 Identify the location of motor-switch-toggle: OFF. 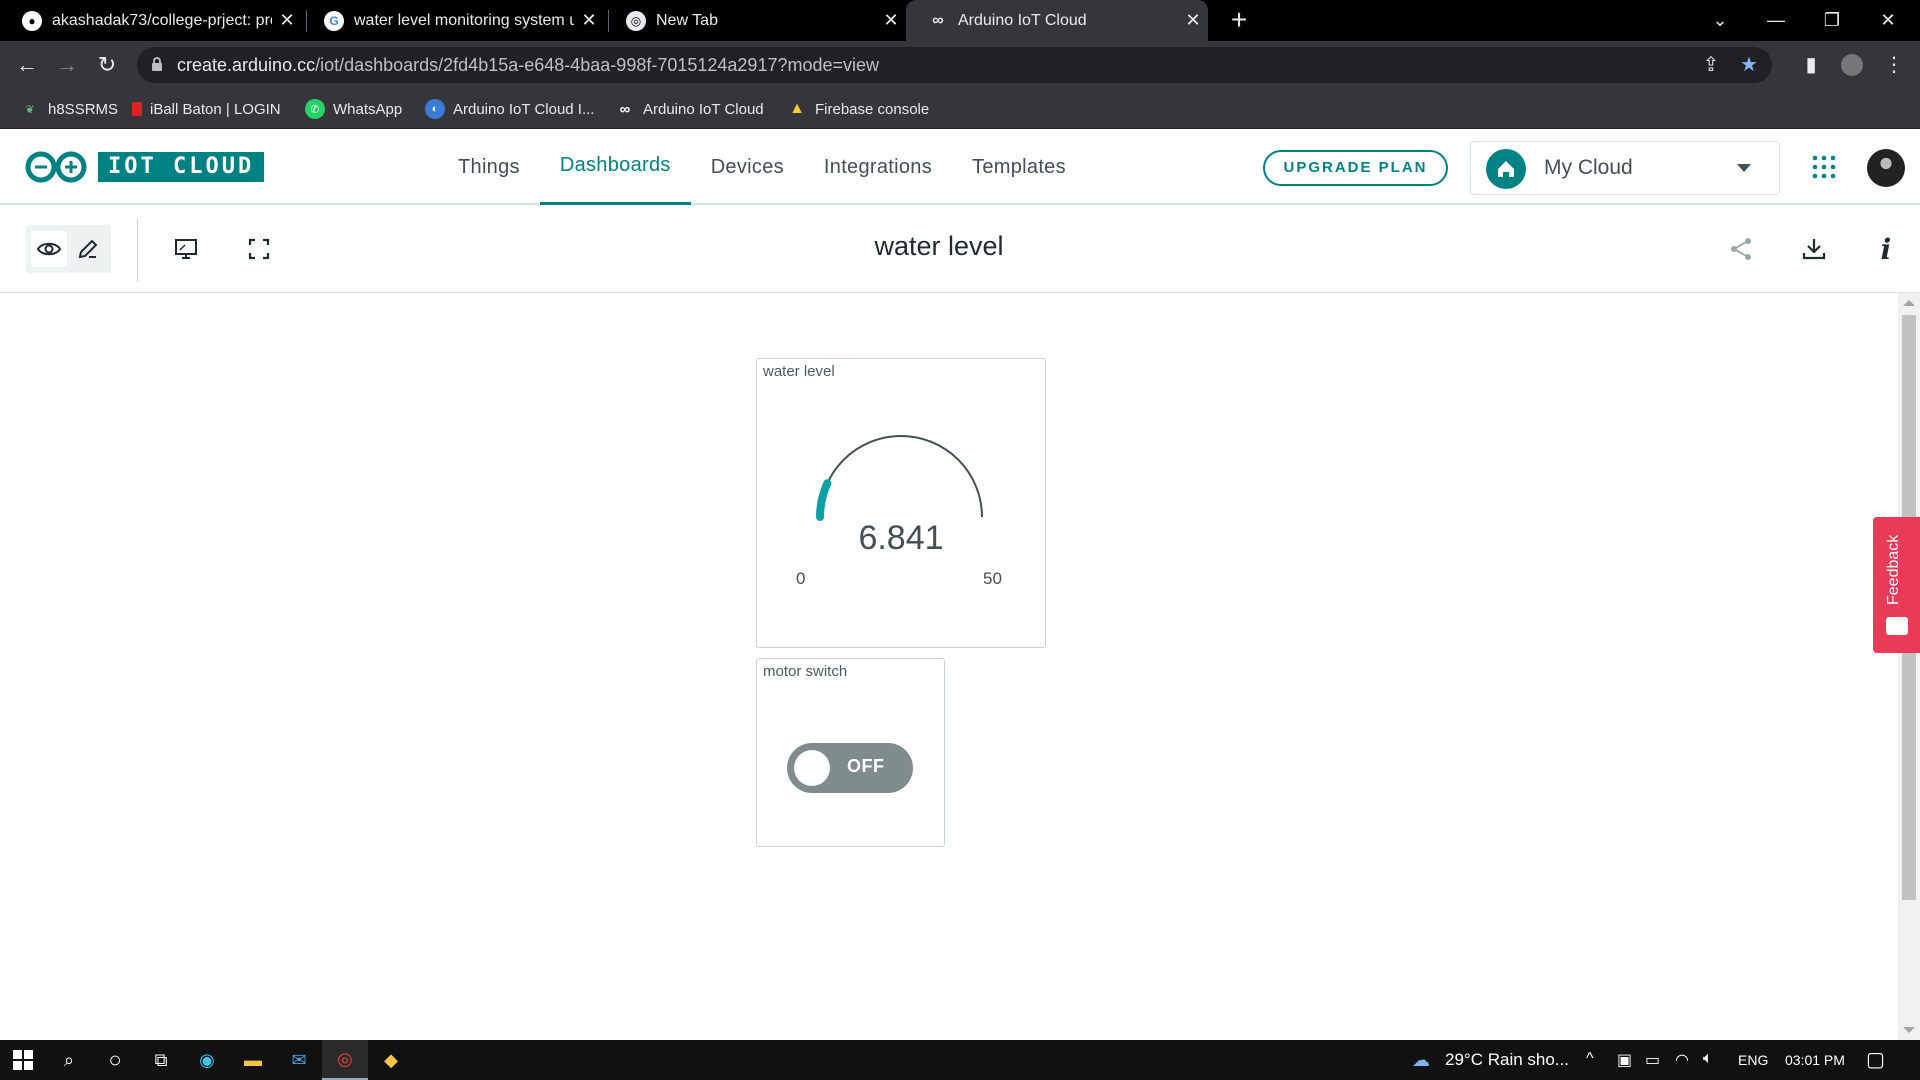
(850, 768).